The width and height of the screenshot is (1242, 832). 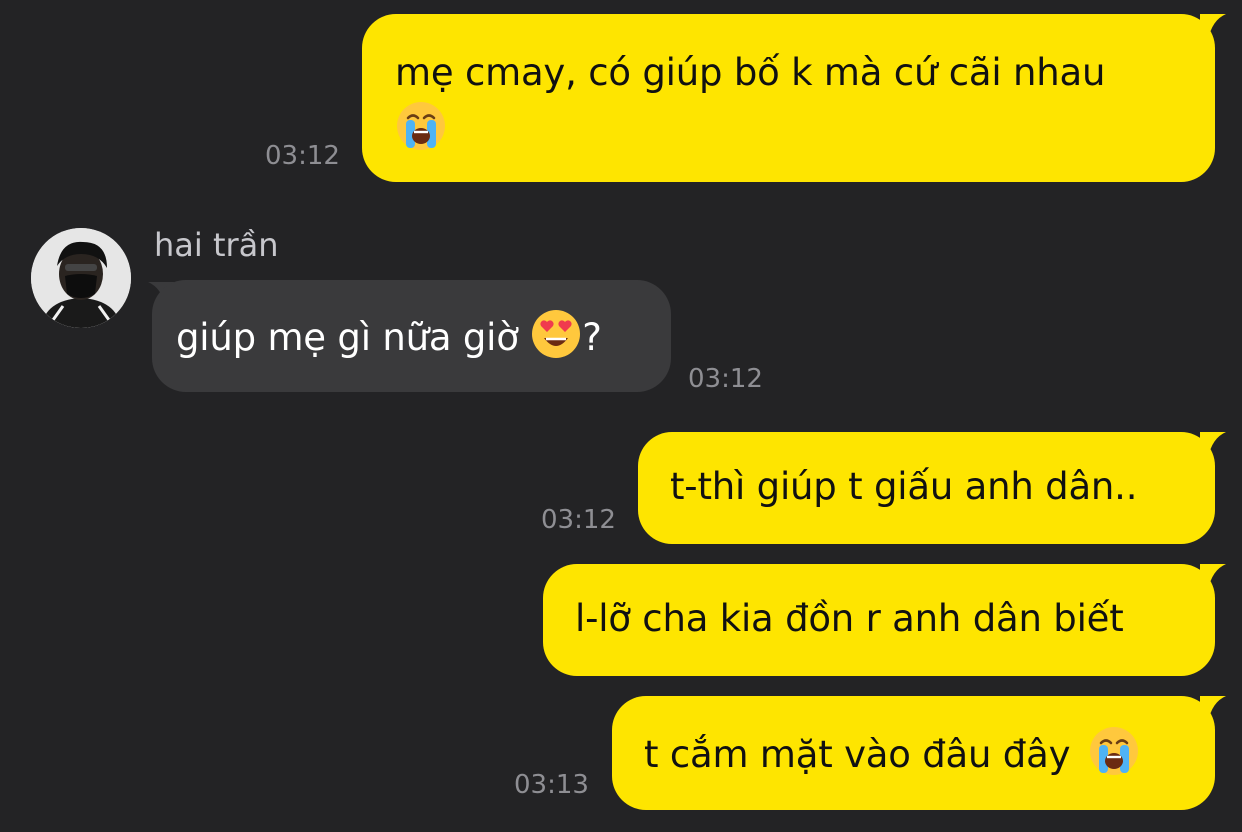 What do you see at coordinates (81, 278) in the screenshot?
I see `avatar` at bounding box center [81, 278].